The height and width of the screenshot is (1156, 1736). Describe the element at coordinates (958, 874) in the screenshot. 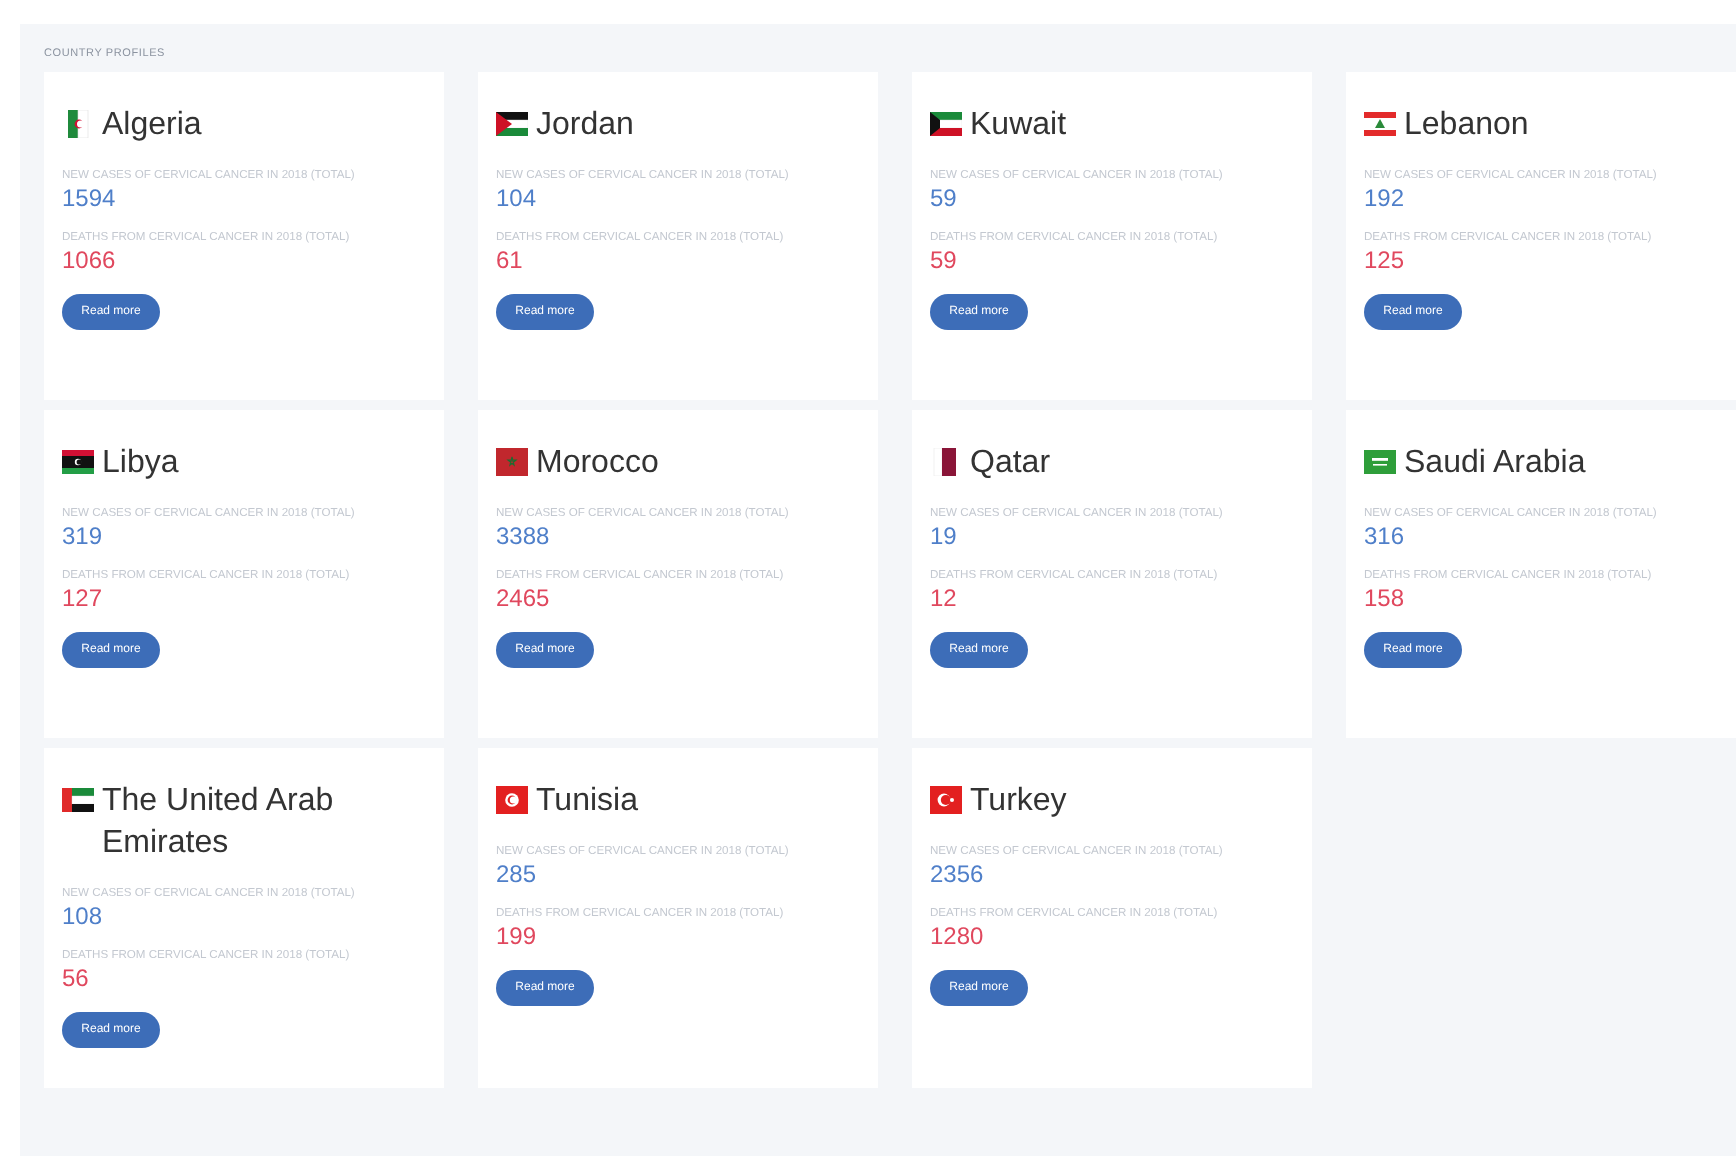

I see `stat-value: 2356` at that location.